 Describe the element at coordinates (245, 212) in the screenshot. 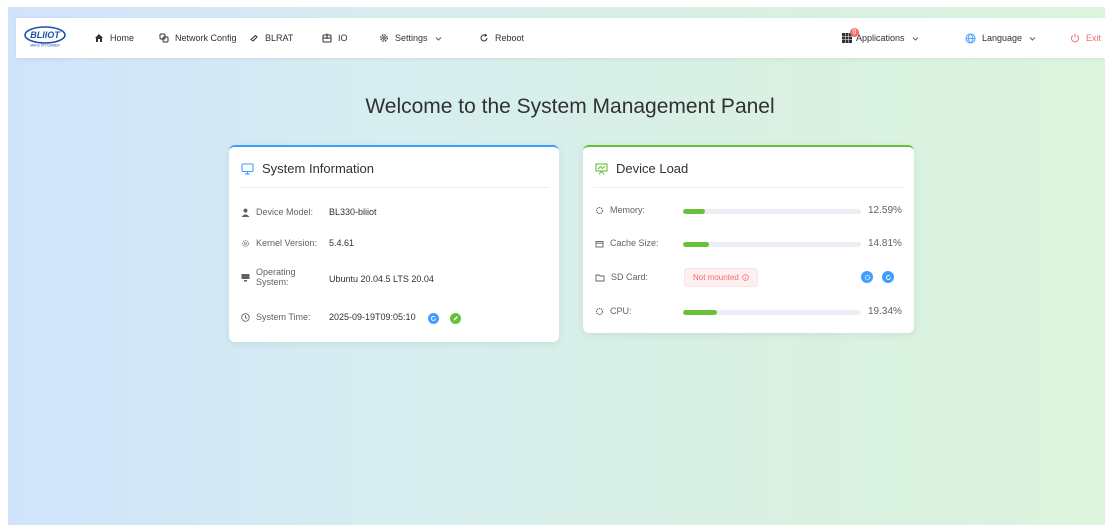

I see `user-icon` at that location.